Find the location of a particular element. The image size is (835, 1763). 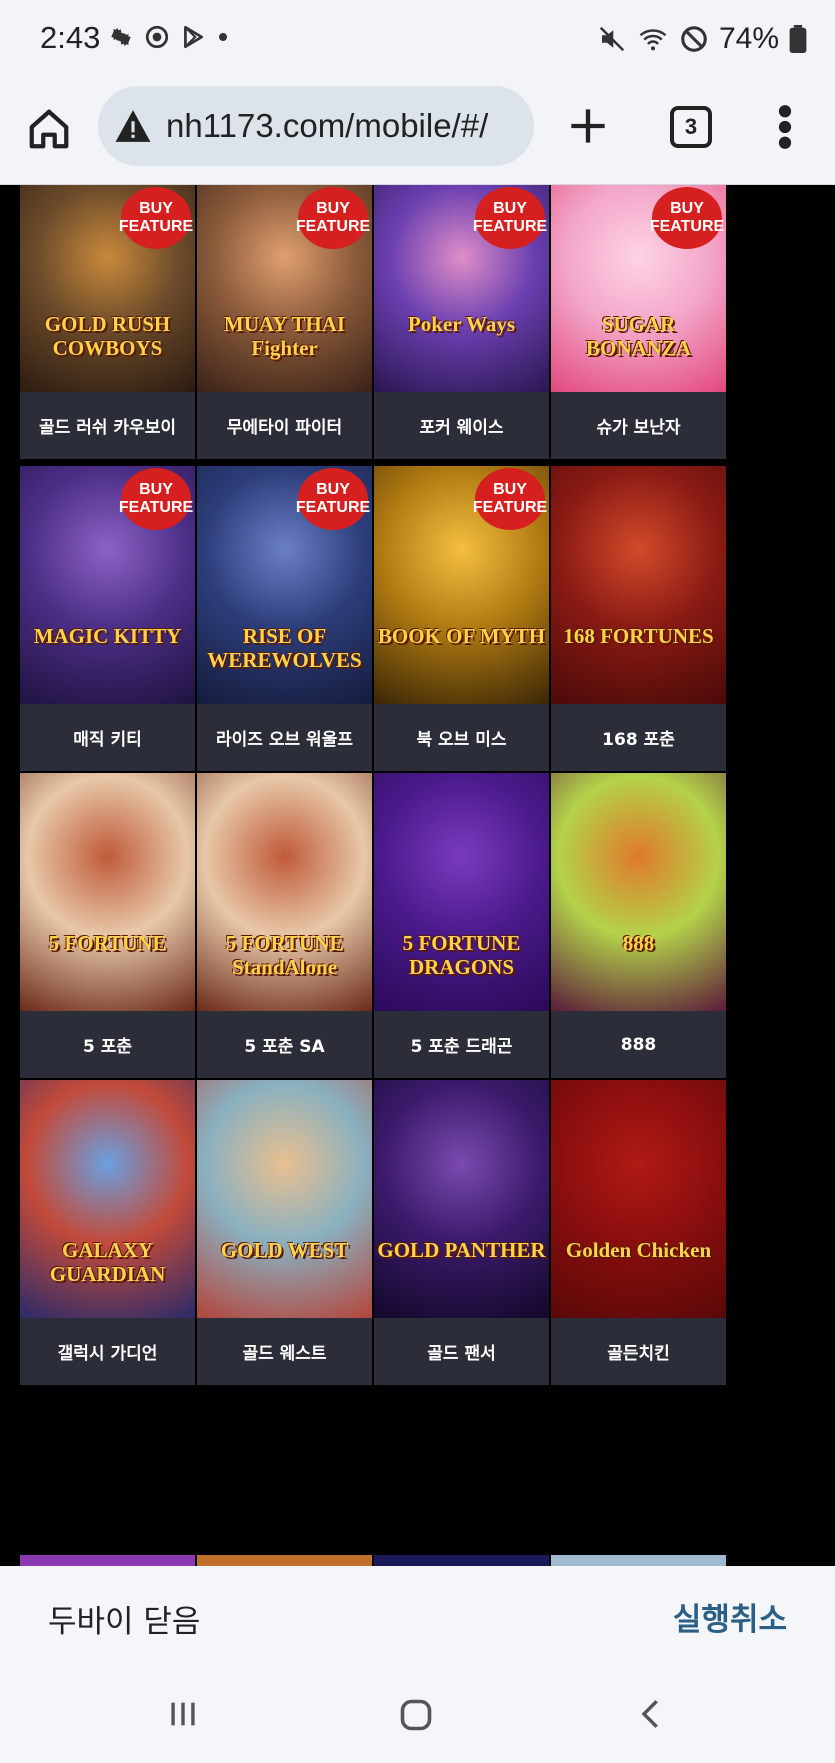

game-label: 무에타이 파이터 is located at coordinates (284, 425).